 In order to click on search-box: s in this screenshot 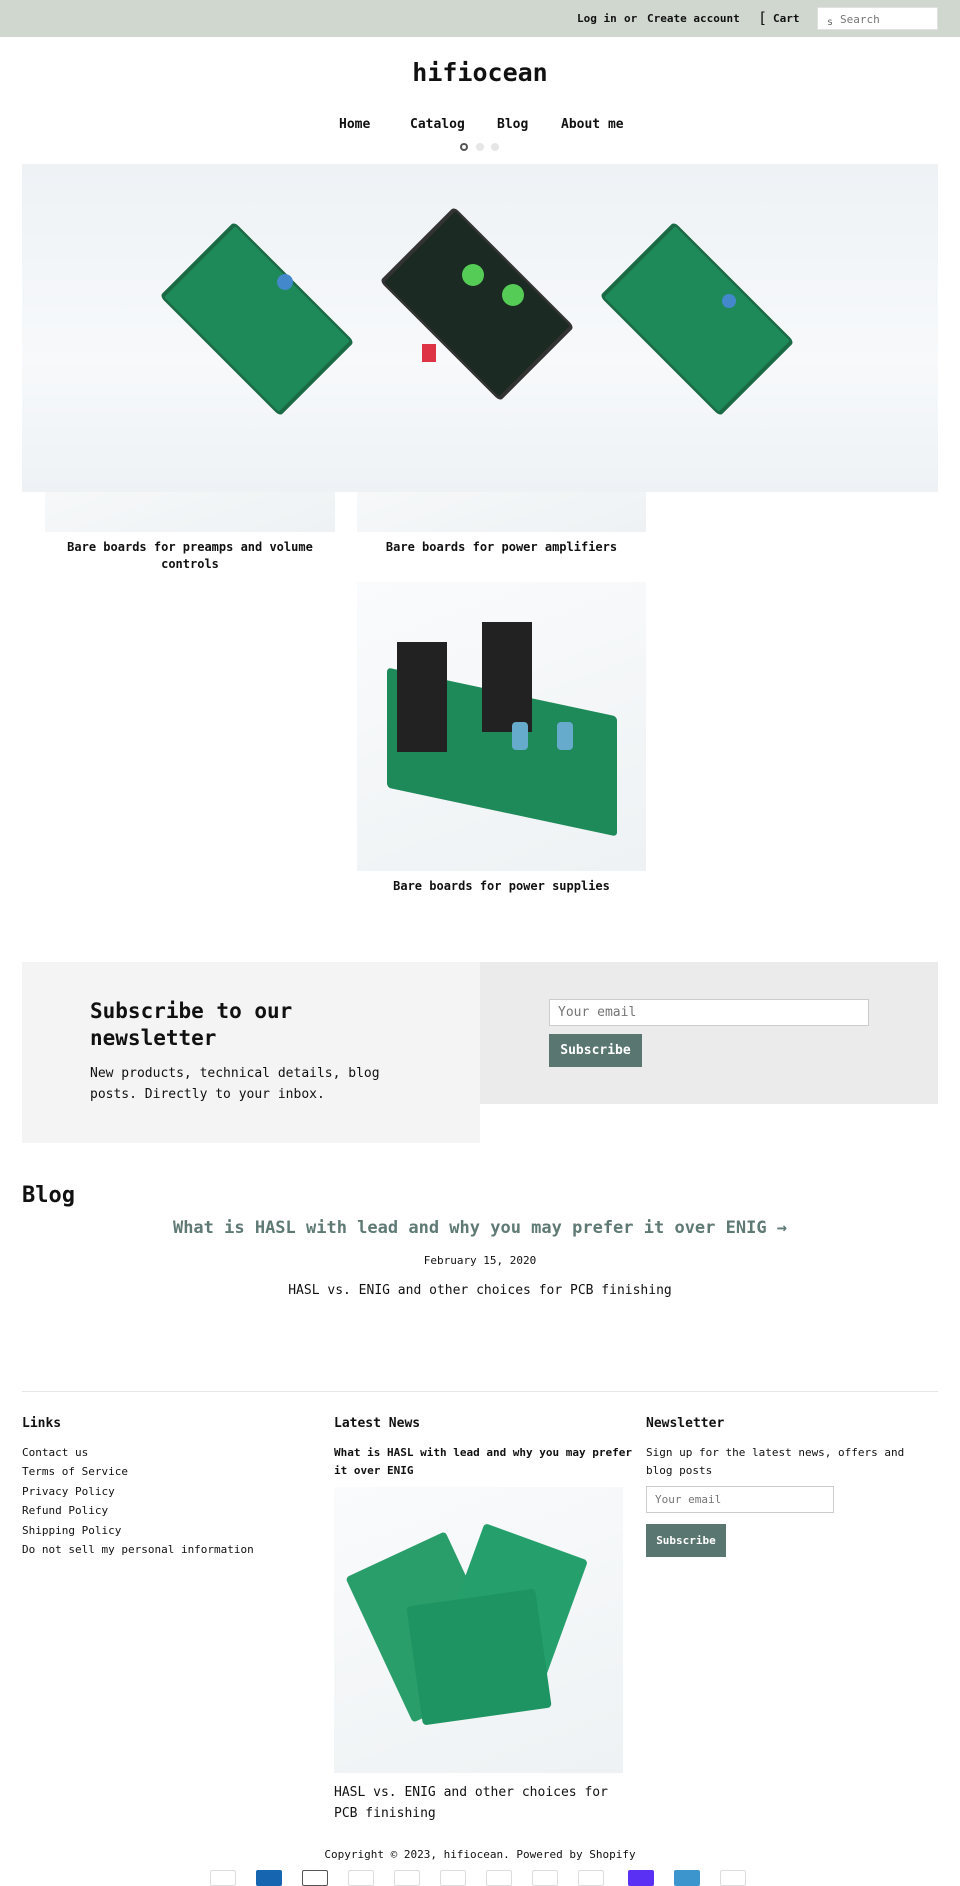, I will do `click(877, 18)`.